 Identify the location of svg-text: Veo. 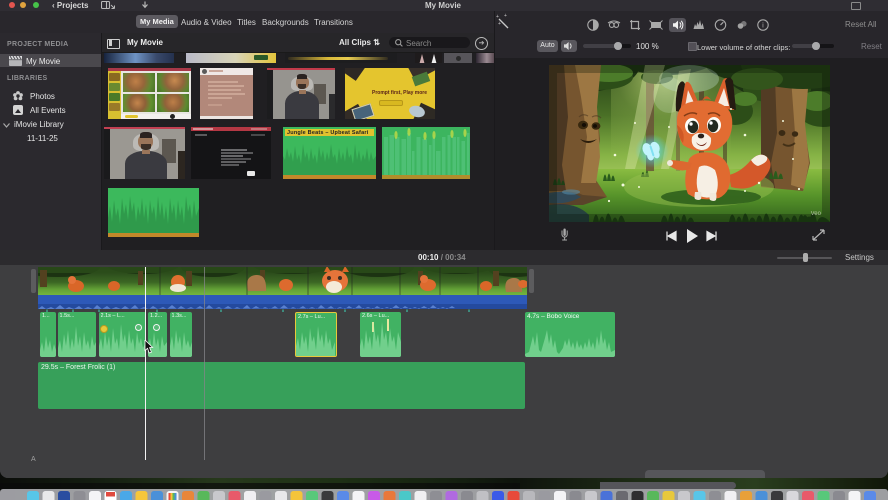
(816, 214).